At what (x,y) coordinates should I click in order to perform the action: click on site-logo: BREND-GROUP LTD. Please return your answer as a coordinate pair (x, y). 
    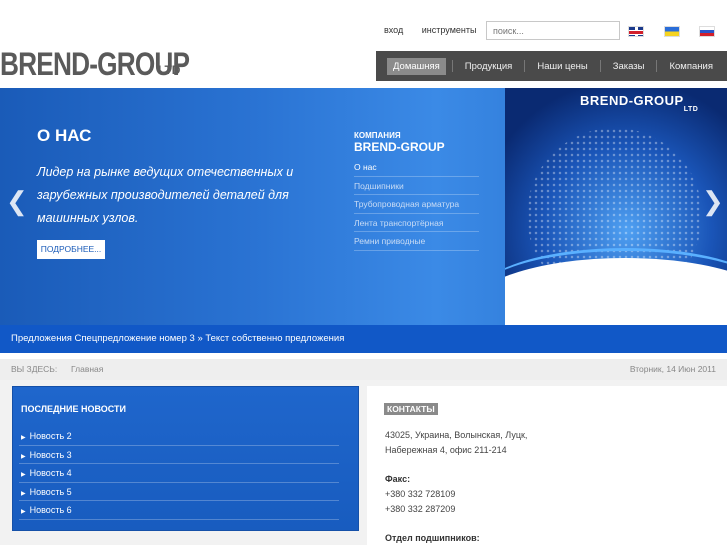
    Looking at the image, I should click on (115, 64).